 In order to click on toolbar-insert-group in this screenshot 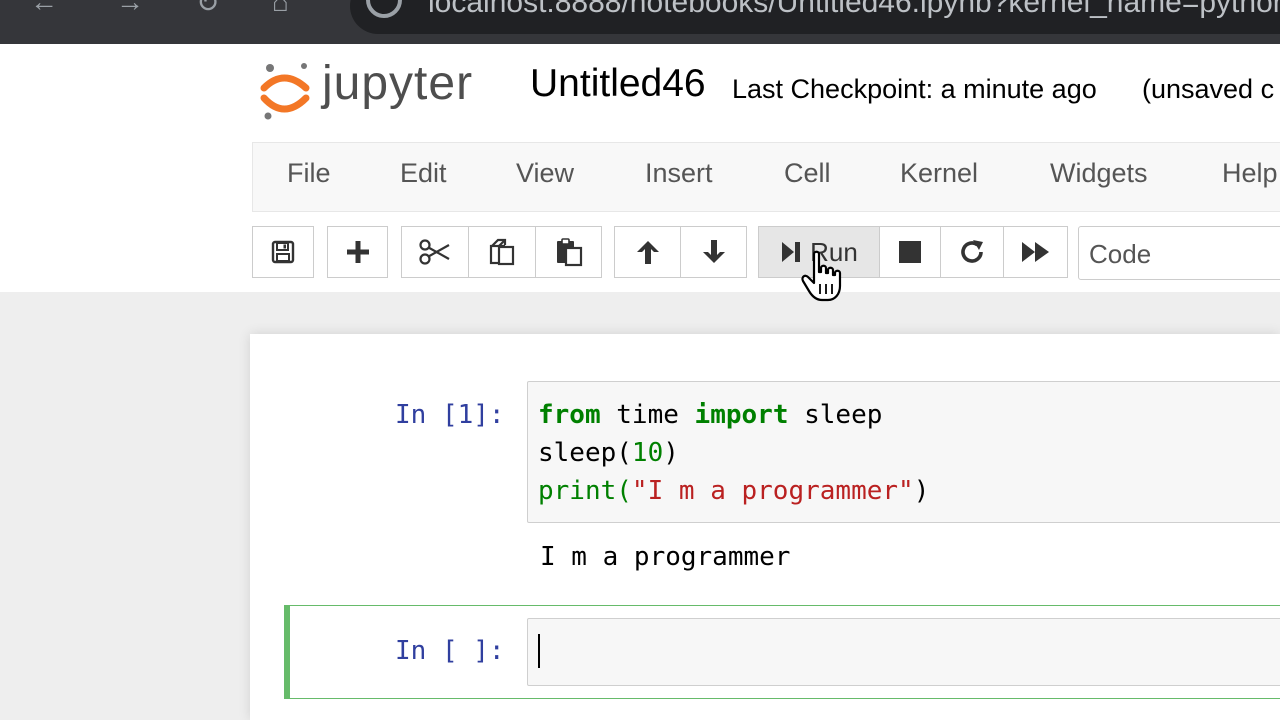, I will do `click(357, 252)`.